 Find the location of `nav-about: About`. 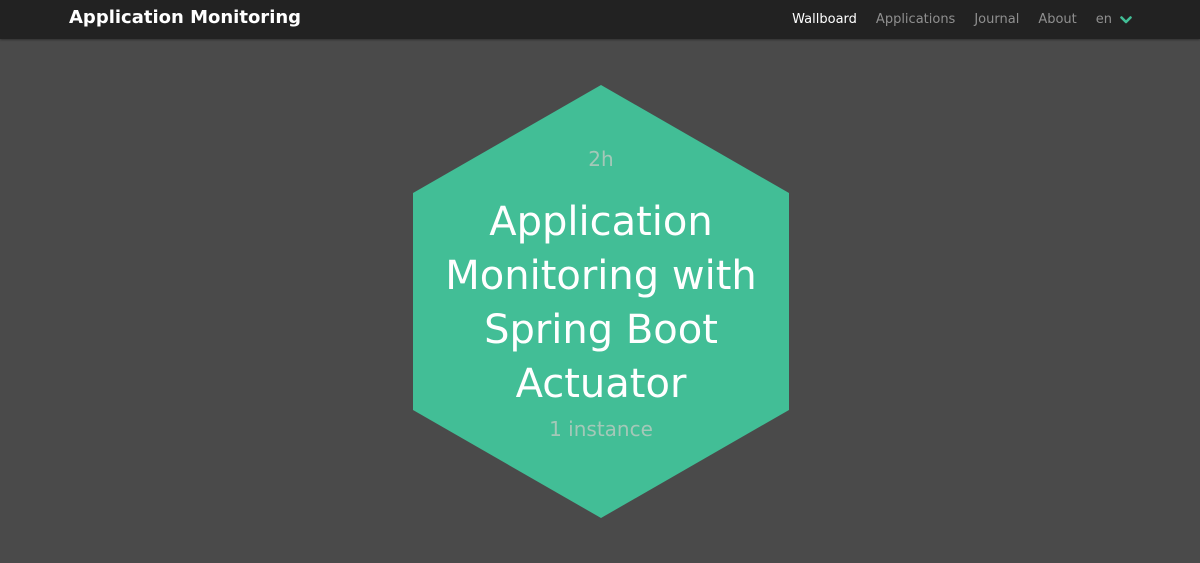

nav-about: About is located at coordinates (1057, 19).